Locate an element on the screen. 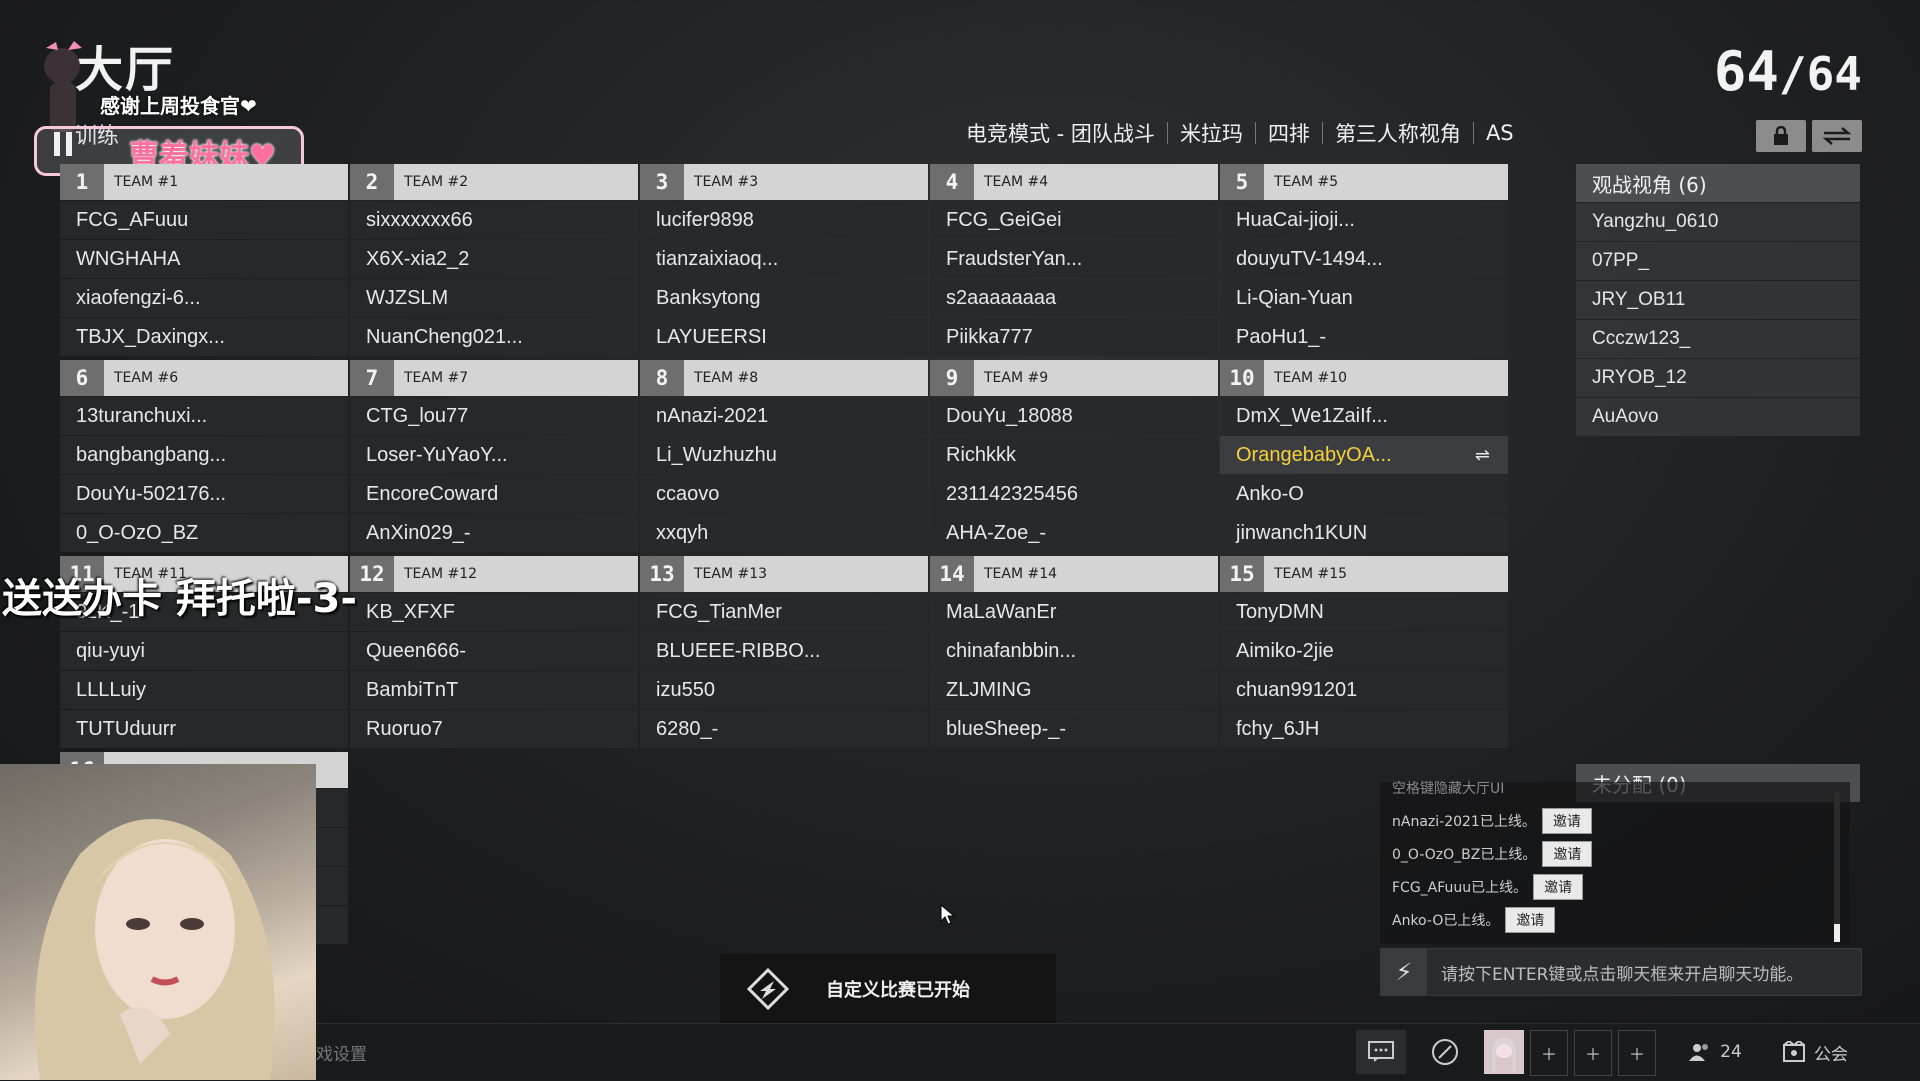  guild-button: 公会 is located at coordinates (1815, 1052).